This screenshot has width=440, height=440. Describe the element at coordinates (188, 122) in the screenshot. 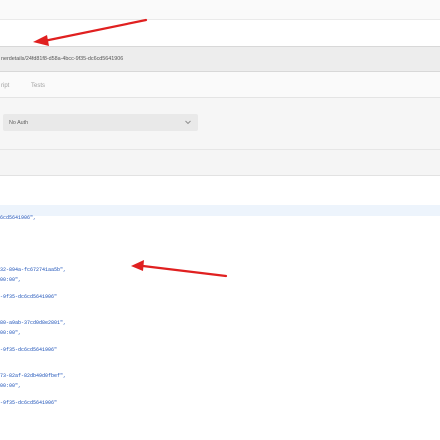

I see `chevron-down-icon` at that location.